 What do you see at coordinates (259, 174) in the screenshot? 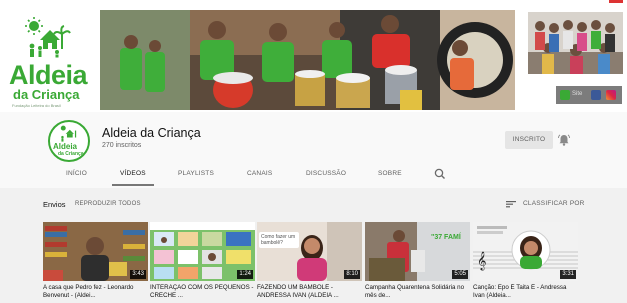
I see `tab-canais: CANAIS` at bounding box center [259, 174].